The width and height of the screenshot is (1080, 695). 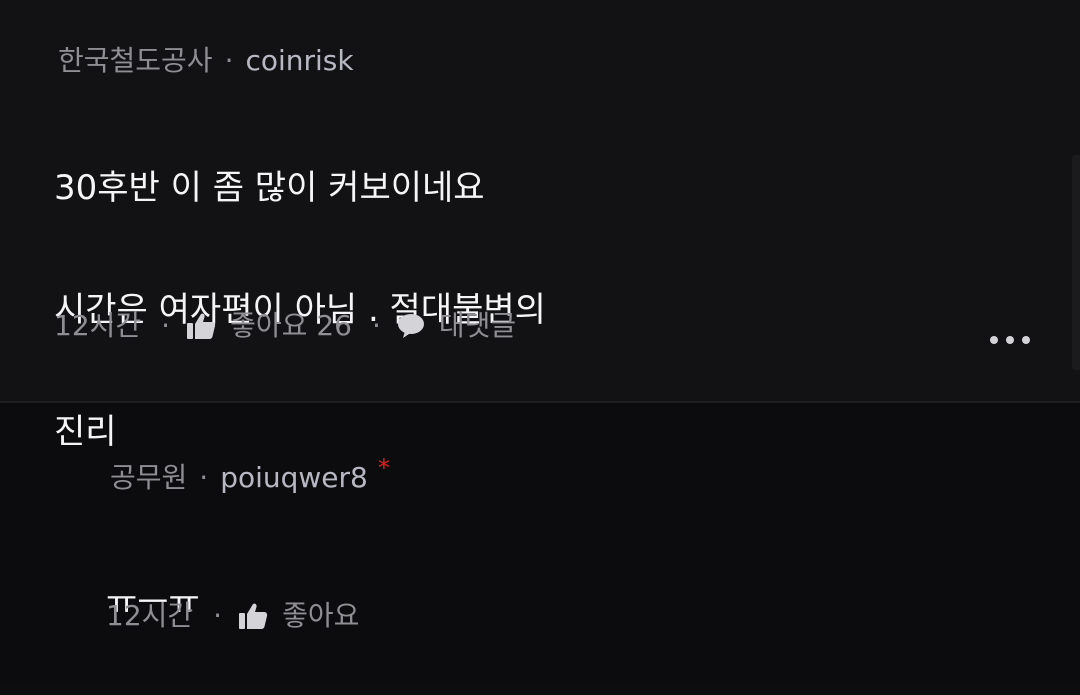 I want to click on comment-actions: 12시간 · 좋아요 26 · 대댓글, so click(x=285, y=326).